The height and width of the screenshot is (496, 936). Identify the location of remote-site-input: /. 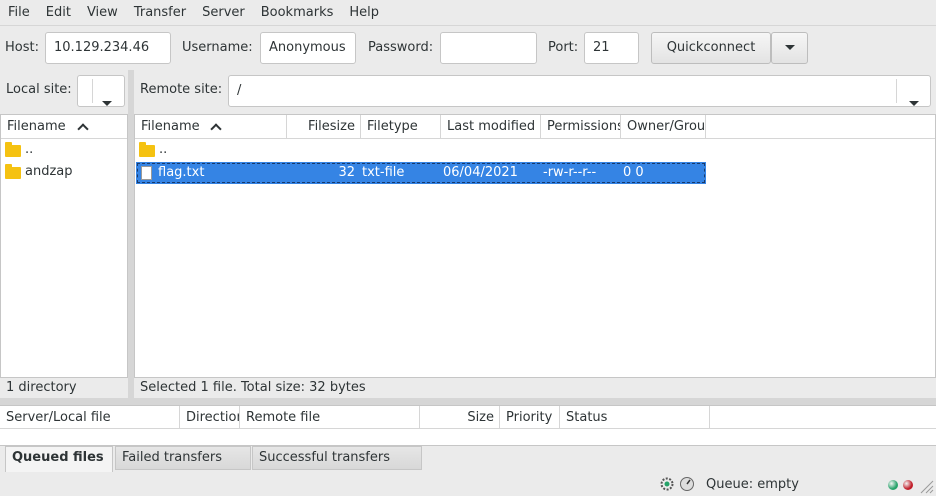
(239, 91).